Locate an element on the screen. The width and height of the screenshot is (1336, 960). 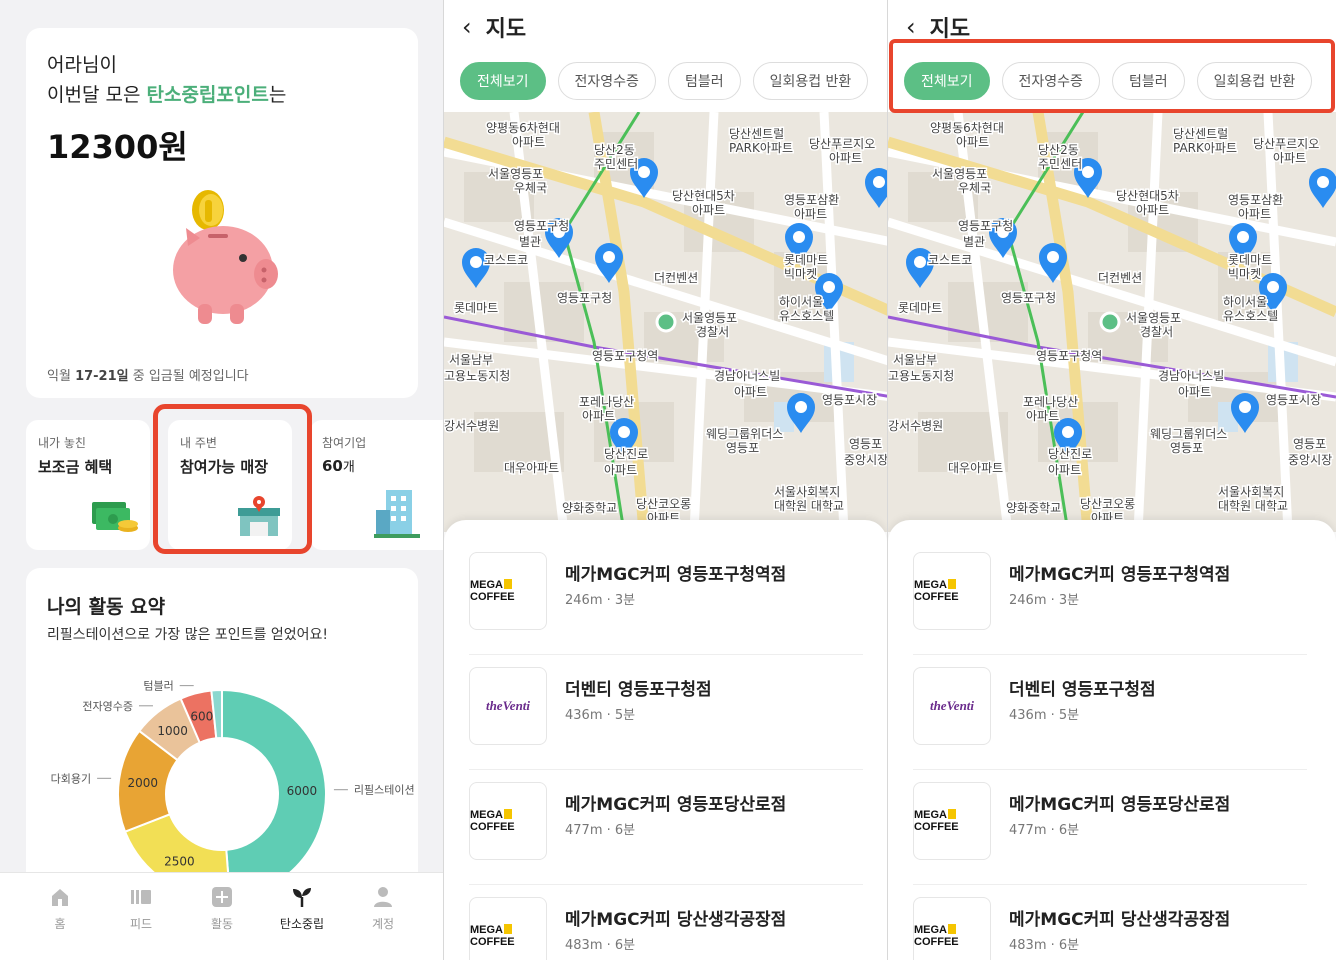
map-place-label: 경찰서 is located at coordinates (712, 332).